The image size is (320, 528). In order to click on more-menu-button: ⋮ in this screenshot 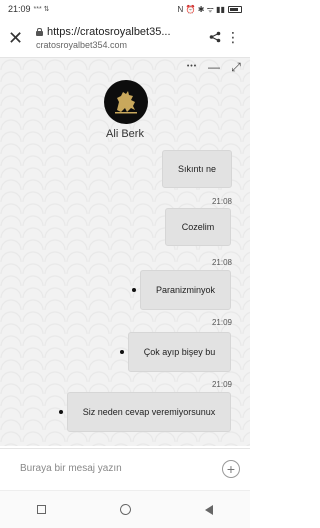, I will do `click(233, 37)`.